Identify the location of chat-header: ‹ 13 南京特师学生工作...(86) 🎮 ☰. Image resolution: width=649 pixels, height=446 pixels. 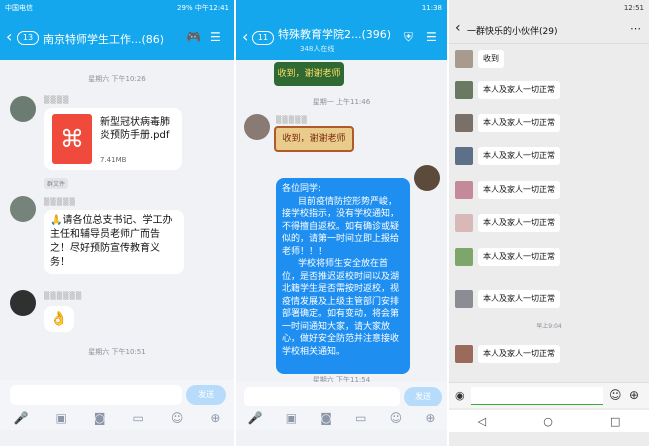
(117, 38).